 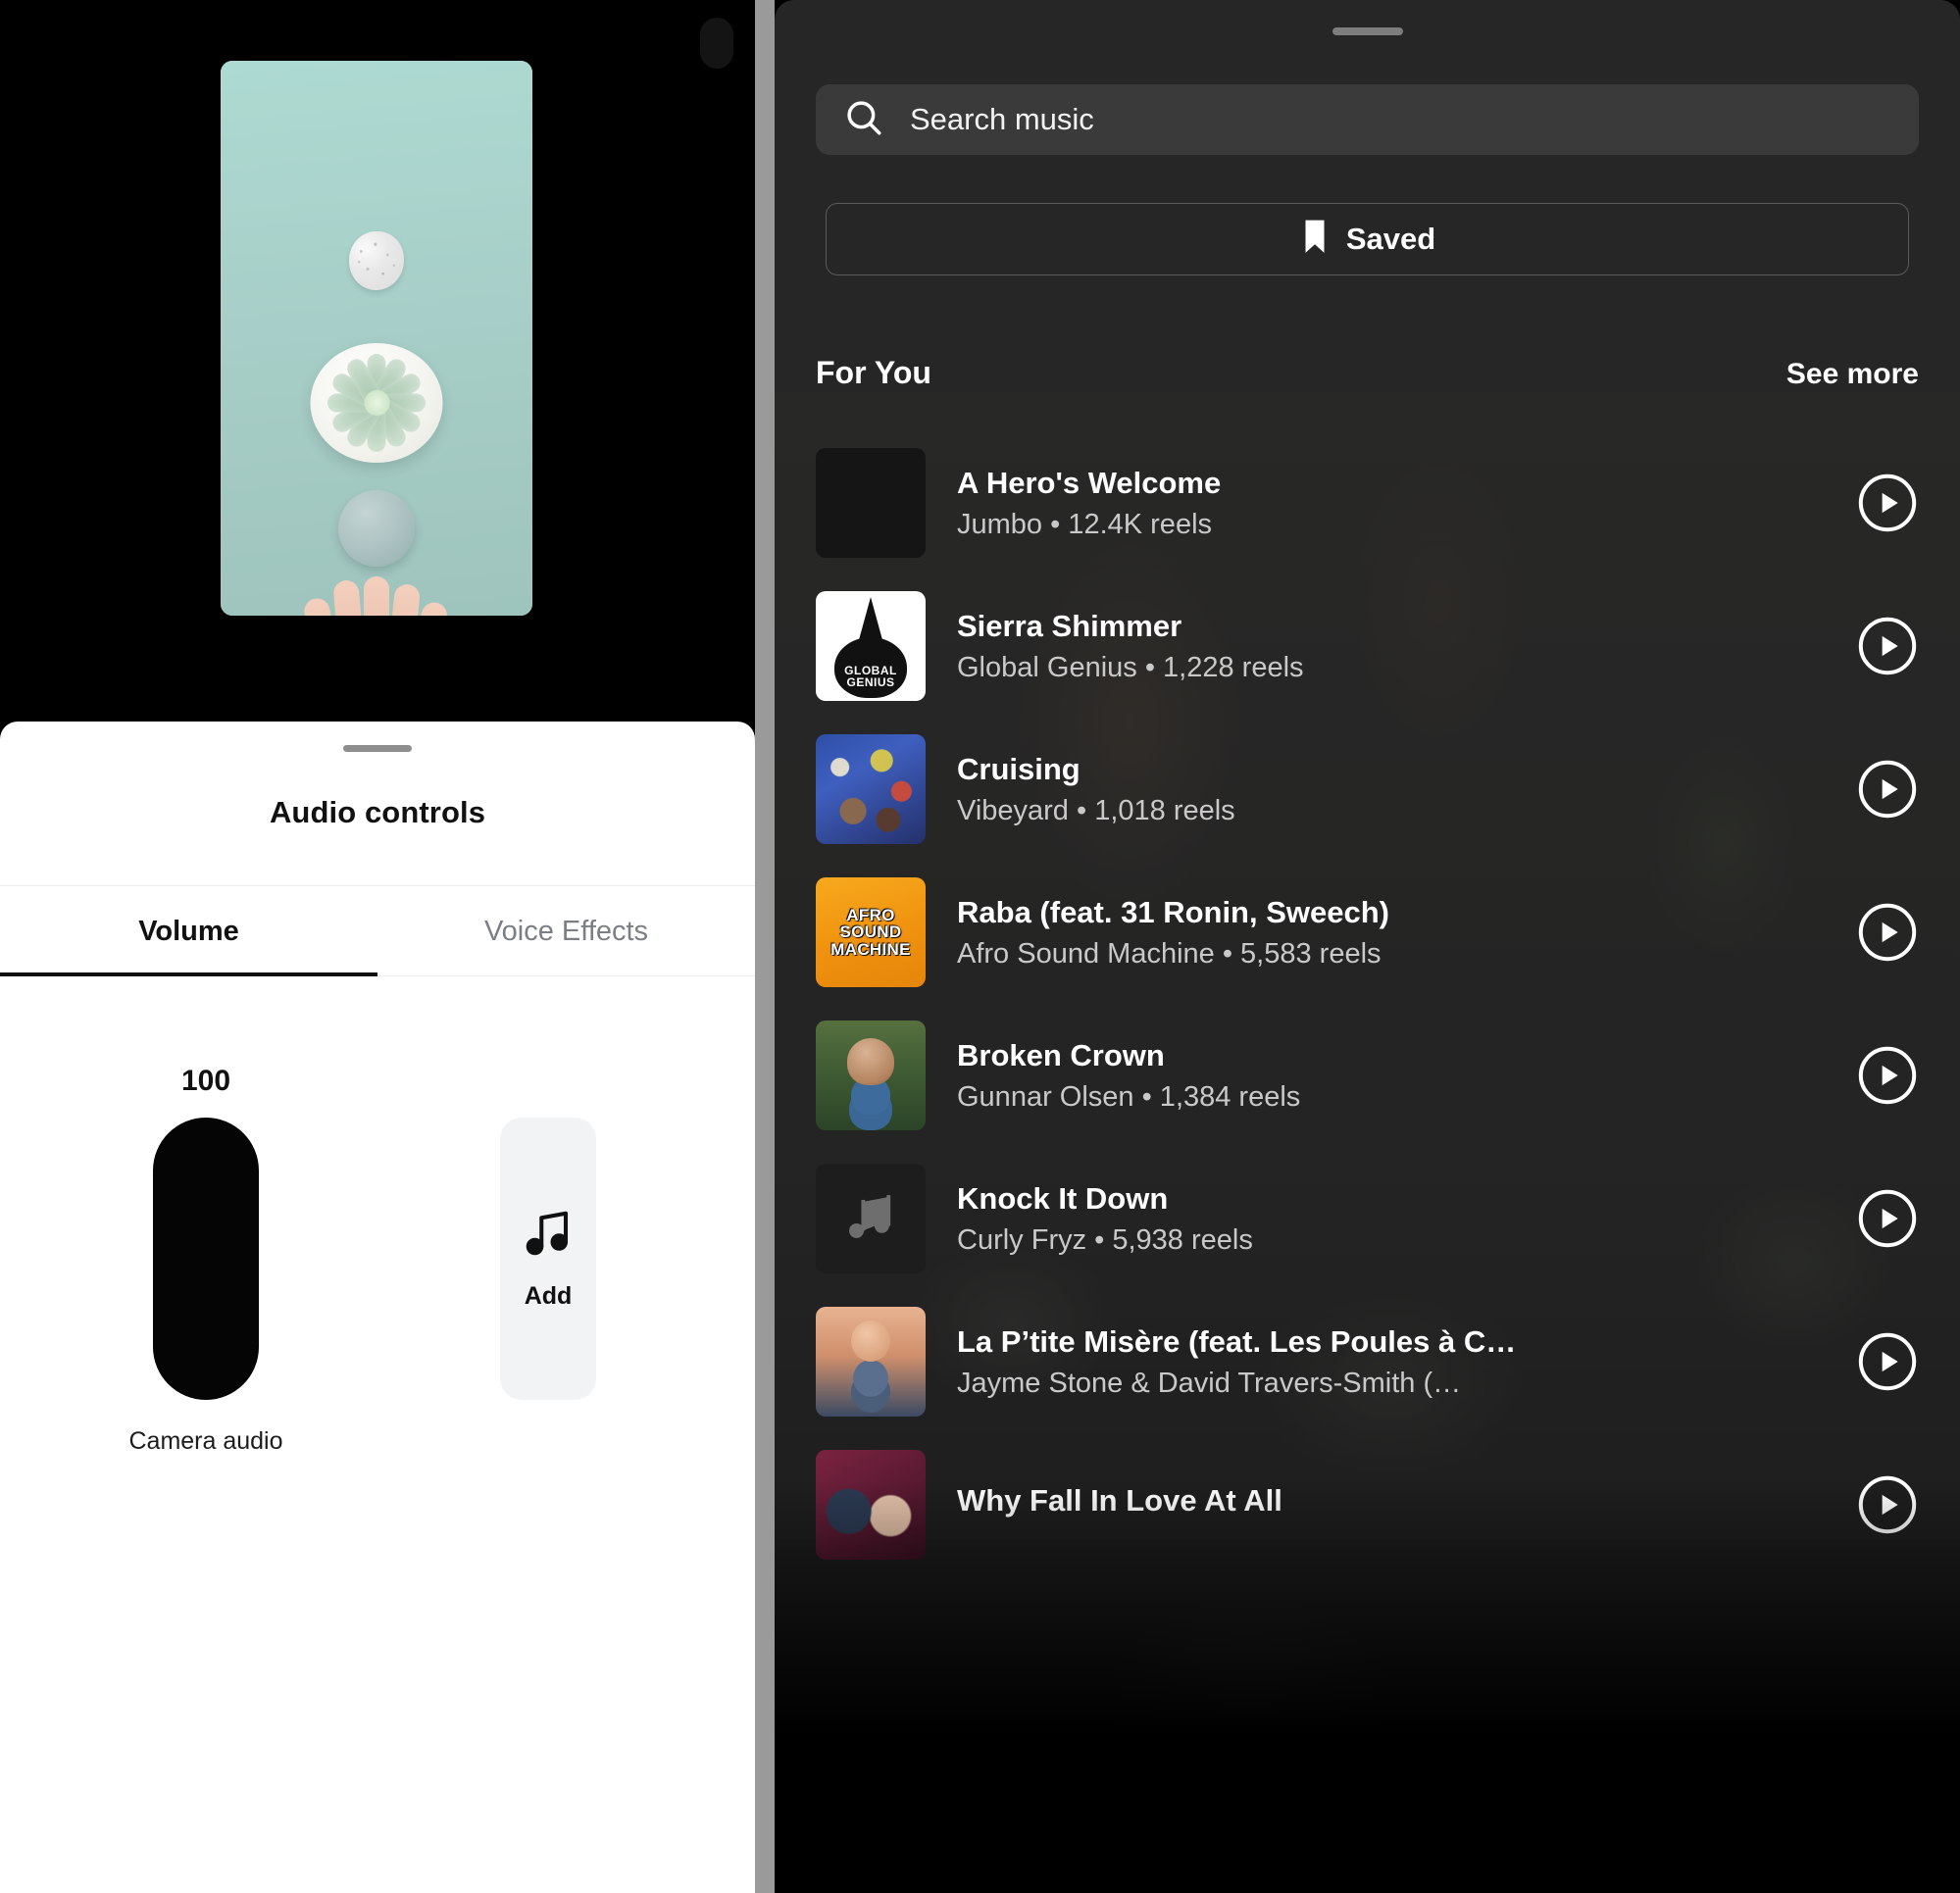 What do you see at coordinates (376, 577) in the screenshot?
I see `hand` at bounding box center [376, 577].